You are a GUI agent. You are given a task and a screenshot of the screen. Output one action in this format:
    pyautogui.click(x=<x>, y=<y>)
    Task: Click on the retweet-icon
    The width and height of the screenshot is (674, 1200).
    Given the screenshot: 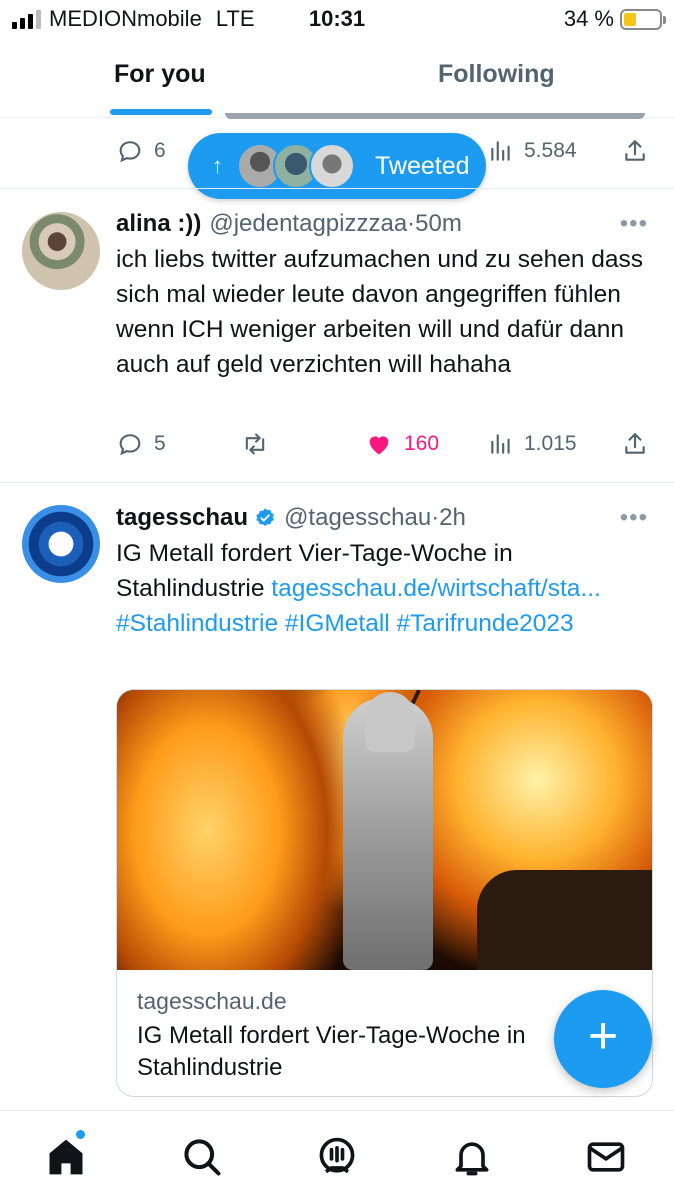 What is the action you would take?
    pyautogui.click(x=255, y=444)
    